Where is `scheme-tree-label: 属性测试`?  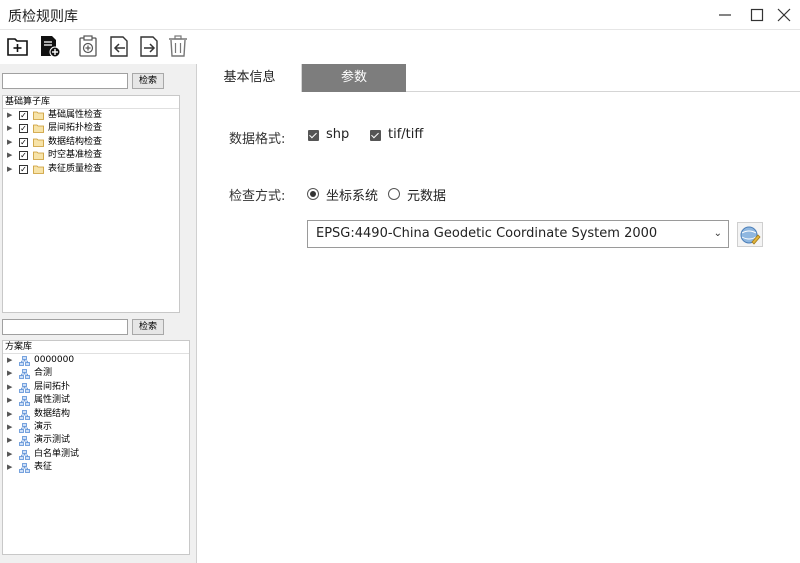
scheme-tree-label: 属性测试 is located at coordinates (52, 400).